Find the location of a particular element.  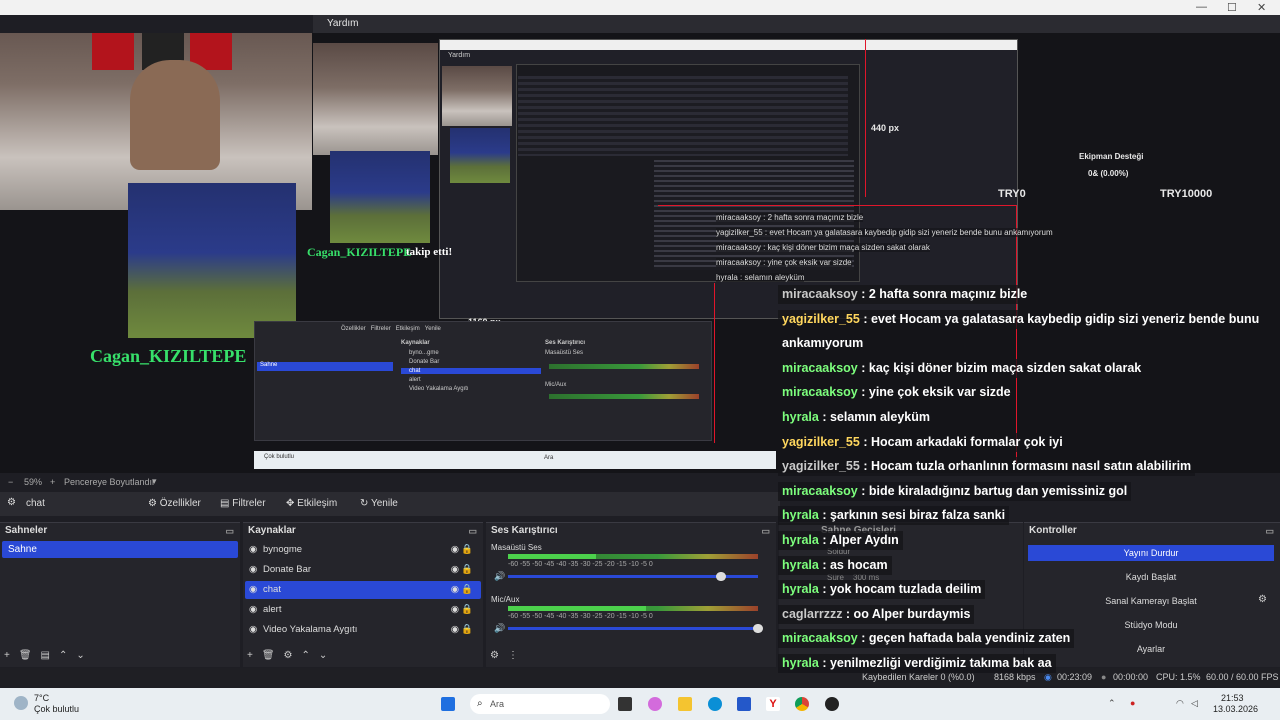

edge-icon is located at coordinates (715, 704).